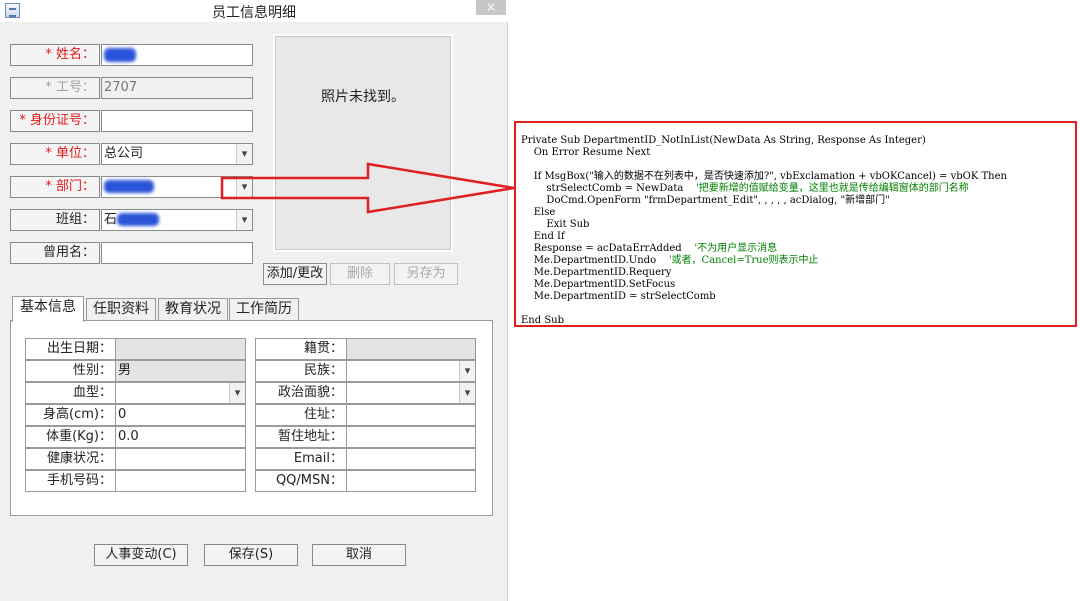 This screenshot has width=1080, height=601. I want to click on native-place-input, so click(411, 349).